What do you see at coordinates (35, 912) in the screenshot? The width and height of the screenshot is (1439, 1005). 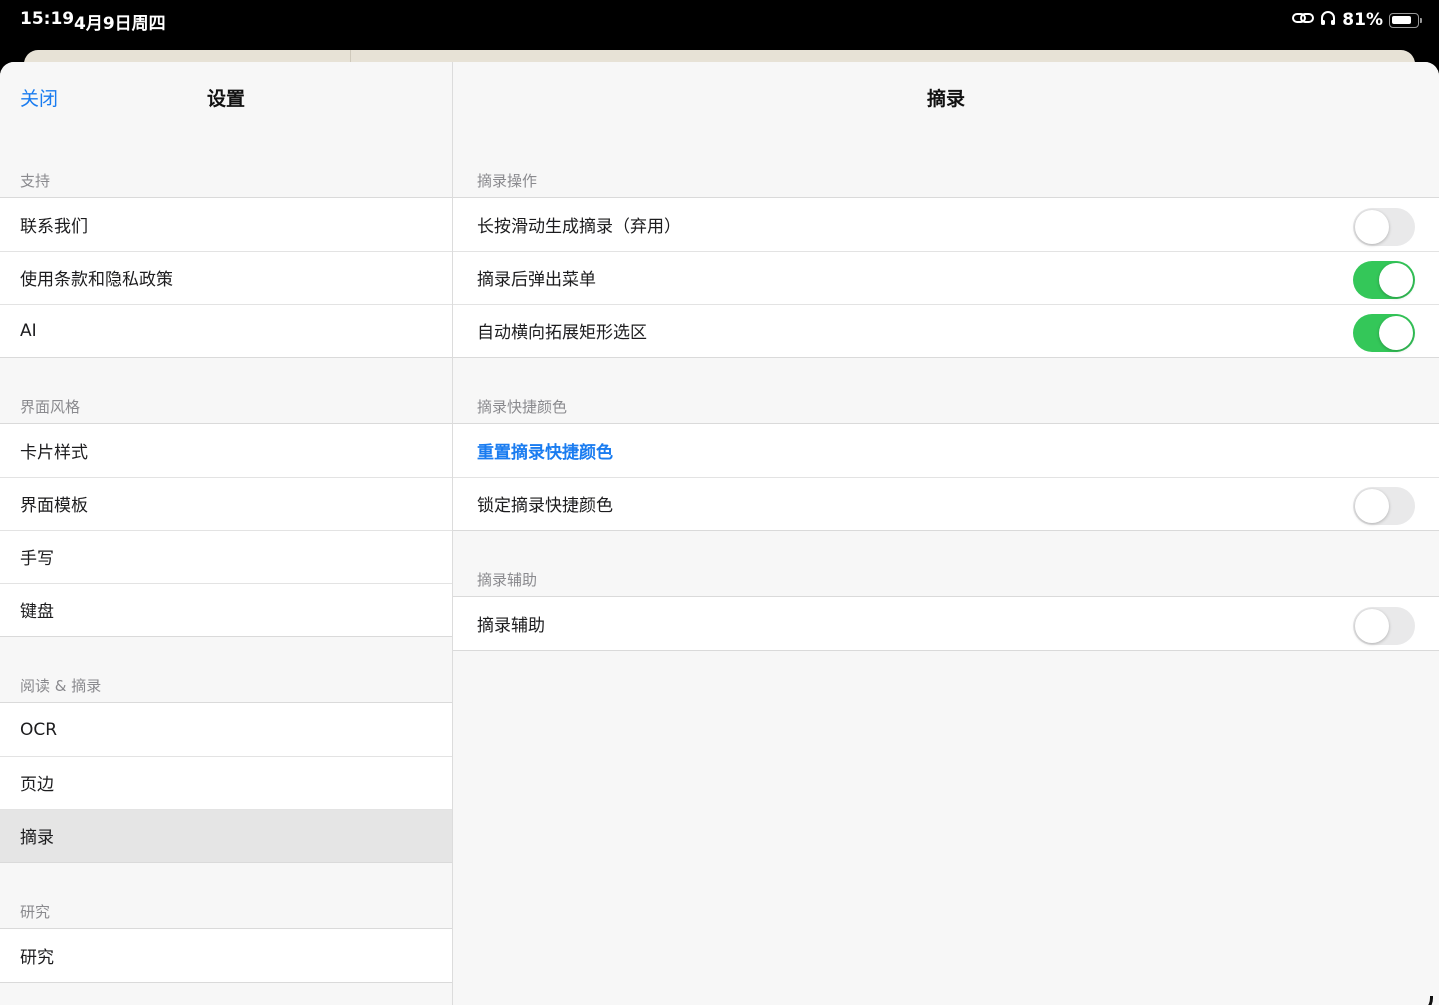 I see `section-header: 研究` at bounding box center [35, 912].